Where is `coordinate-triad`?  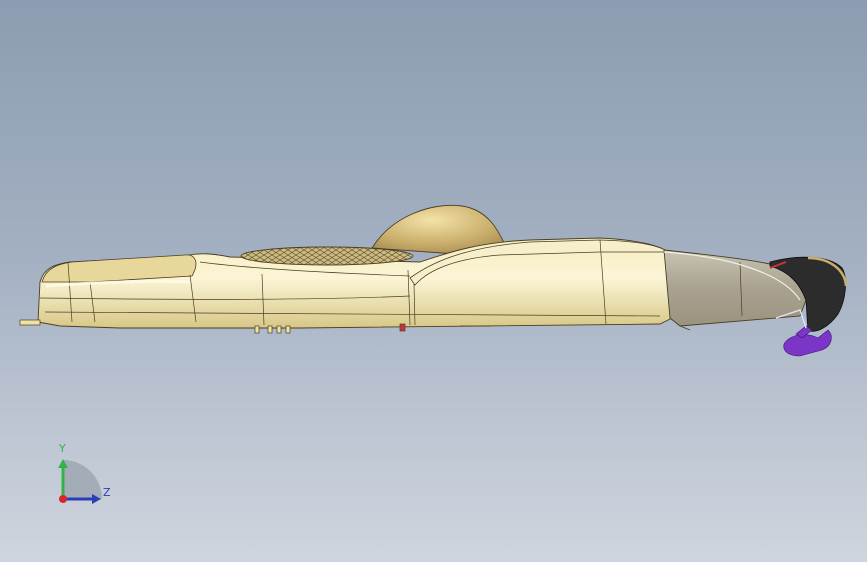
coordinate-triad is located at coordinates (80, 481).